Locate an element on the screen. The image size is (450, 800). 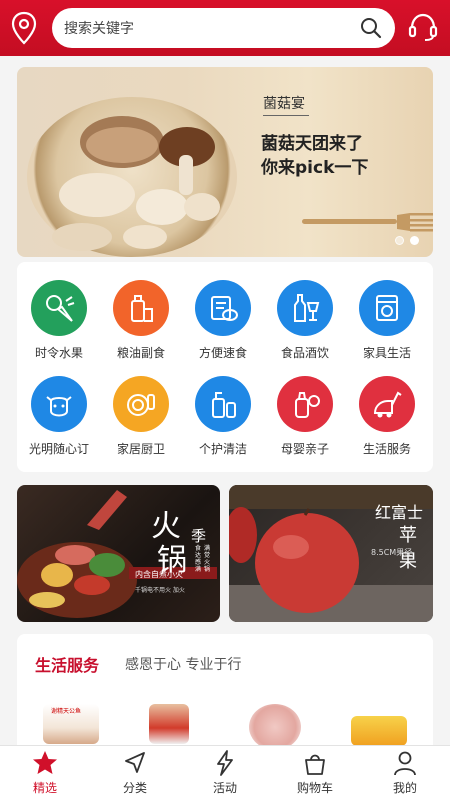
banner-tag: 菌菇宴 is located at coordinates (284, 104).